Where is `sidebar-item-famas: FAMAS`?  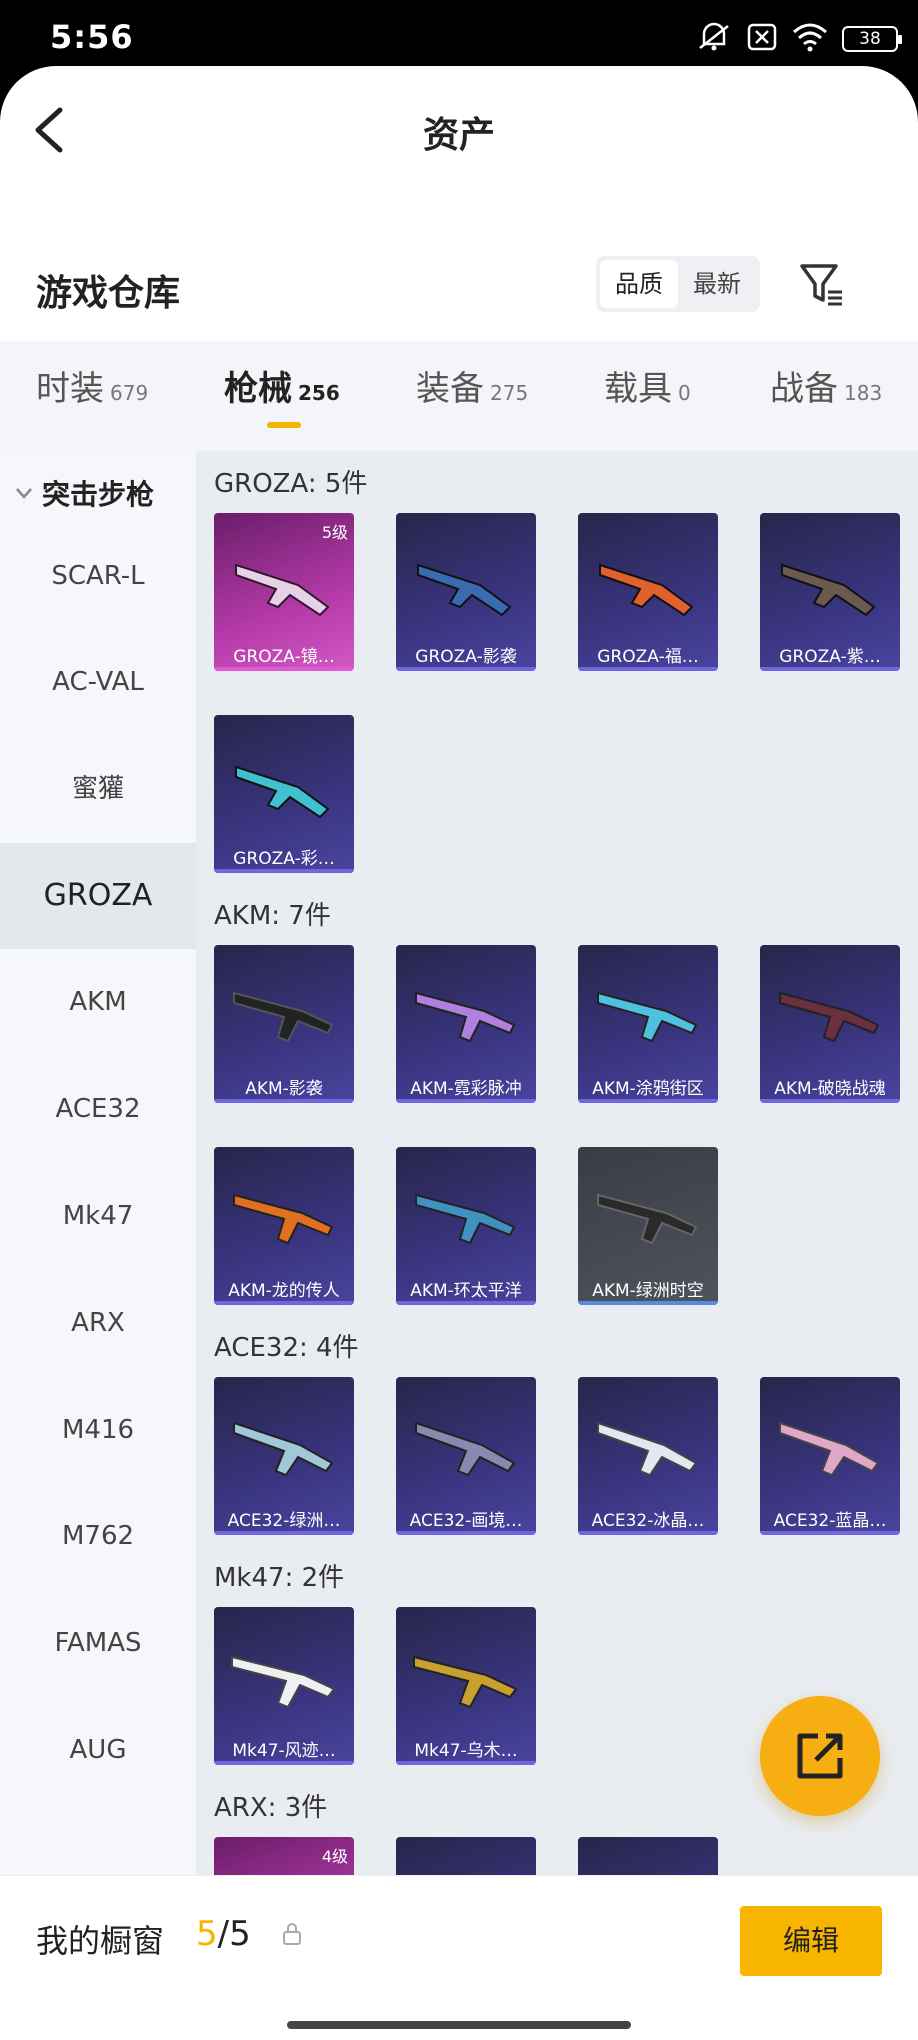 sidebar-item-famas: FAMAS is located at coordinates (98, 1643).